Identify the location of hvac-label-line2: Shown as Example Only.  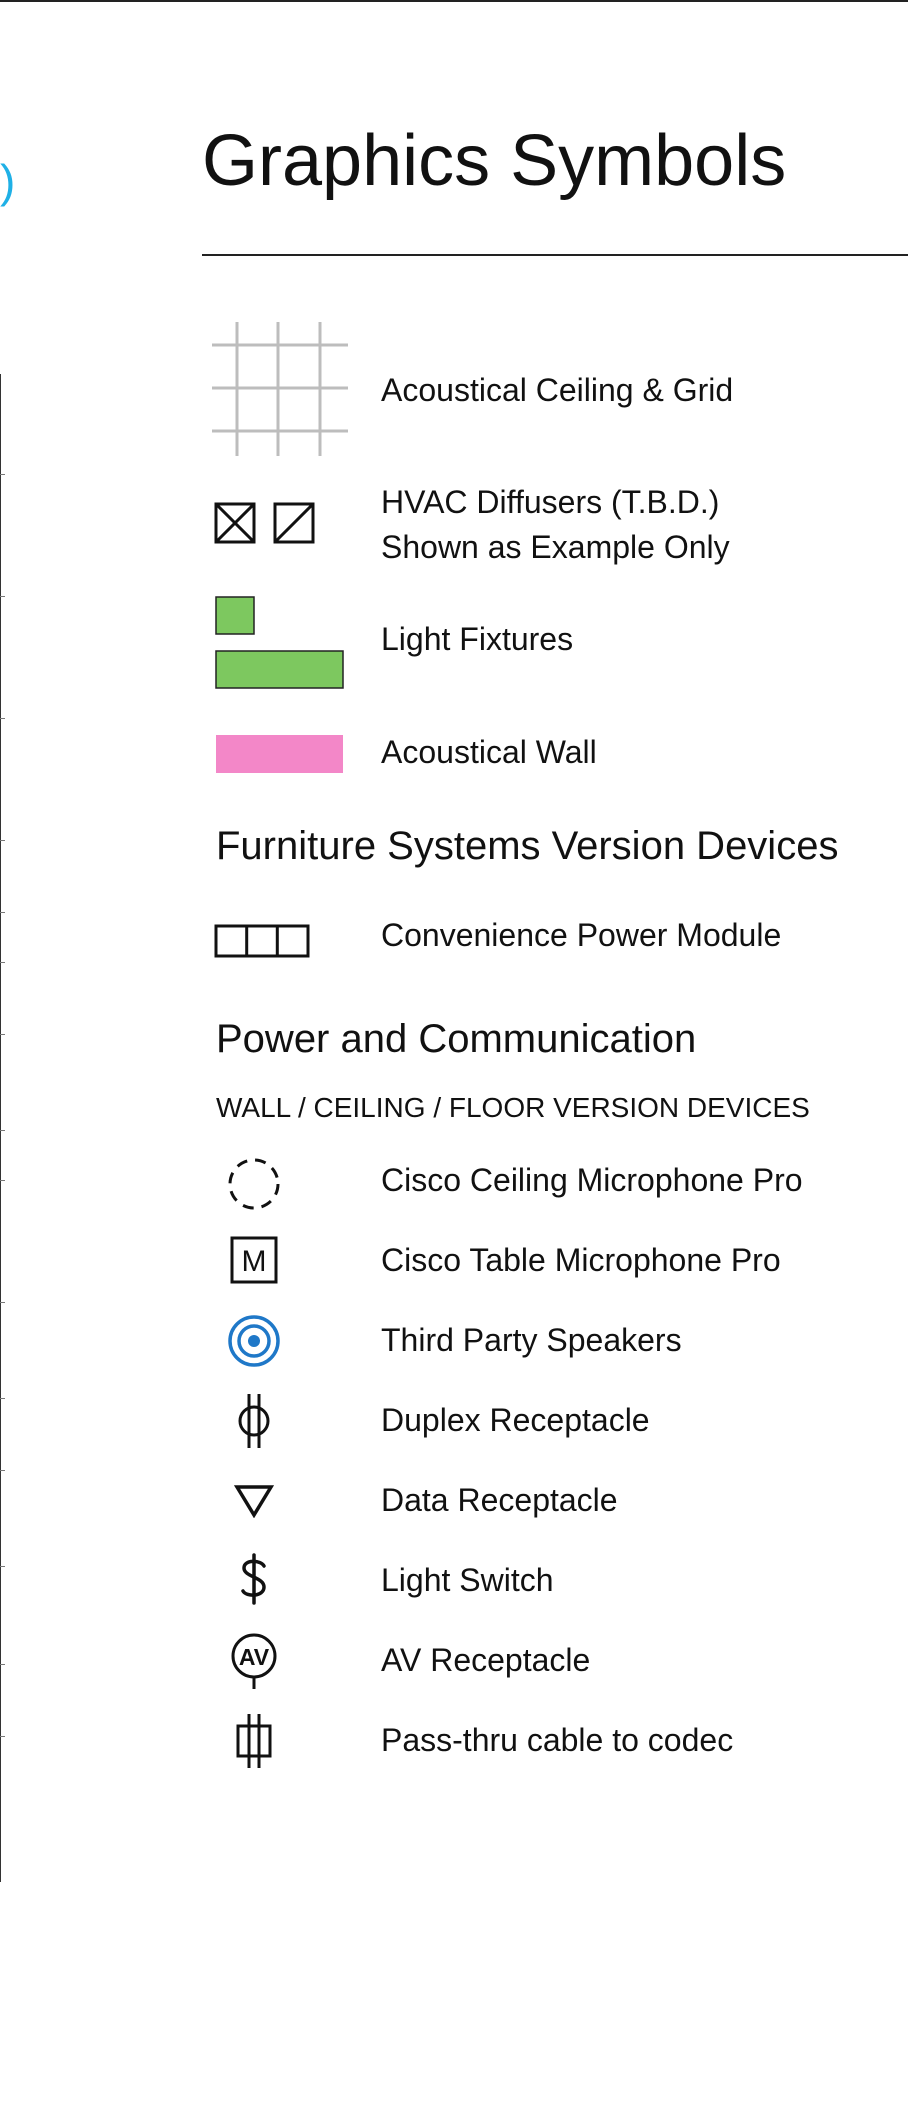
(555, 547).